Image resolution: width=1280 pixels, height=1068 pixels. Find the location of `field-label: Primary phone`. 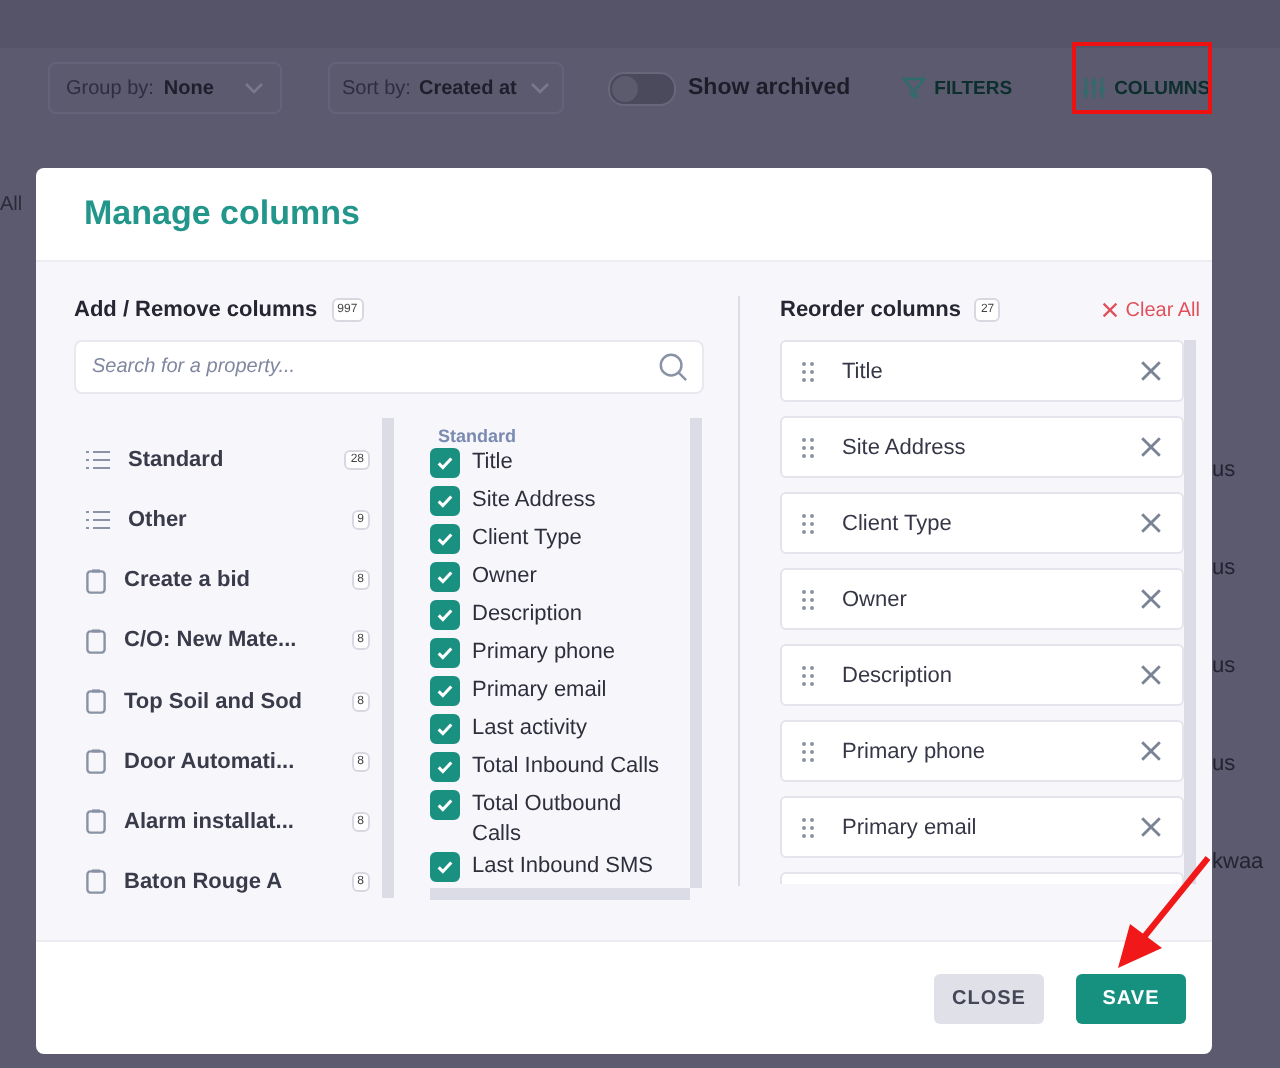

field-label: Primary phone is located at coordinates (544, 653).